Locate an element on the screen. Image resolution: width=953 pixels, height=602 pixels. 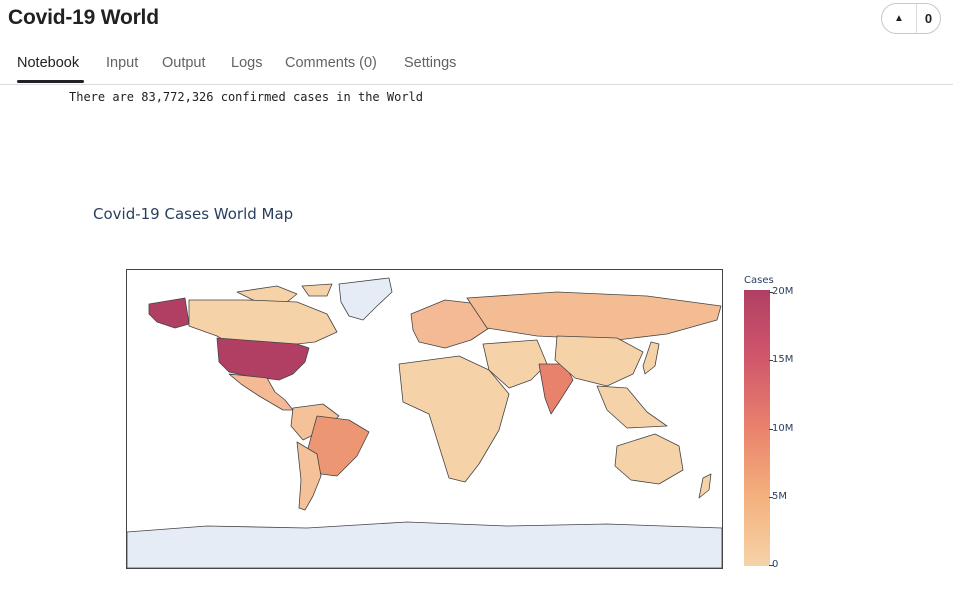
vote-count: 0 is located at coordinates (928, 18).